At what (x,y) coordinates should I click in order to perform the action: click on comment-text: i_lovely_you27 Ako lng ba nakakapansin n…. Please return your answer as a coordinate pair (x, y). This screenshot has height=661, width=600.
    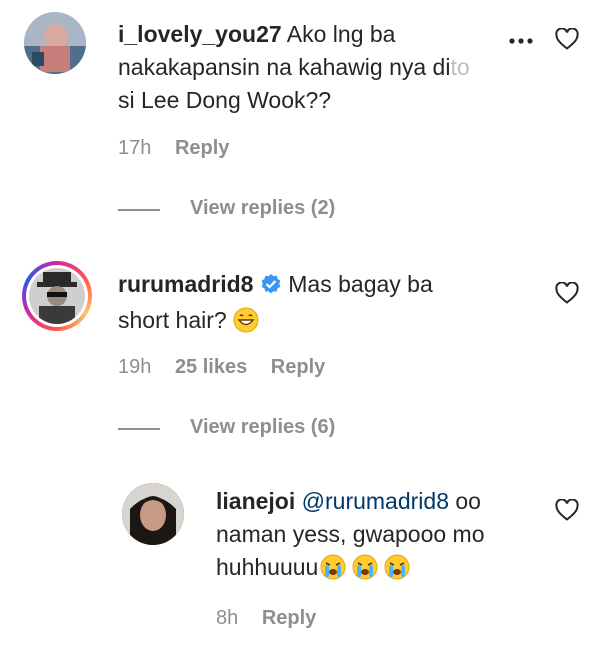
    Looking at the image, I should click on (294, 67).